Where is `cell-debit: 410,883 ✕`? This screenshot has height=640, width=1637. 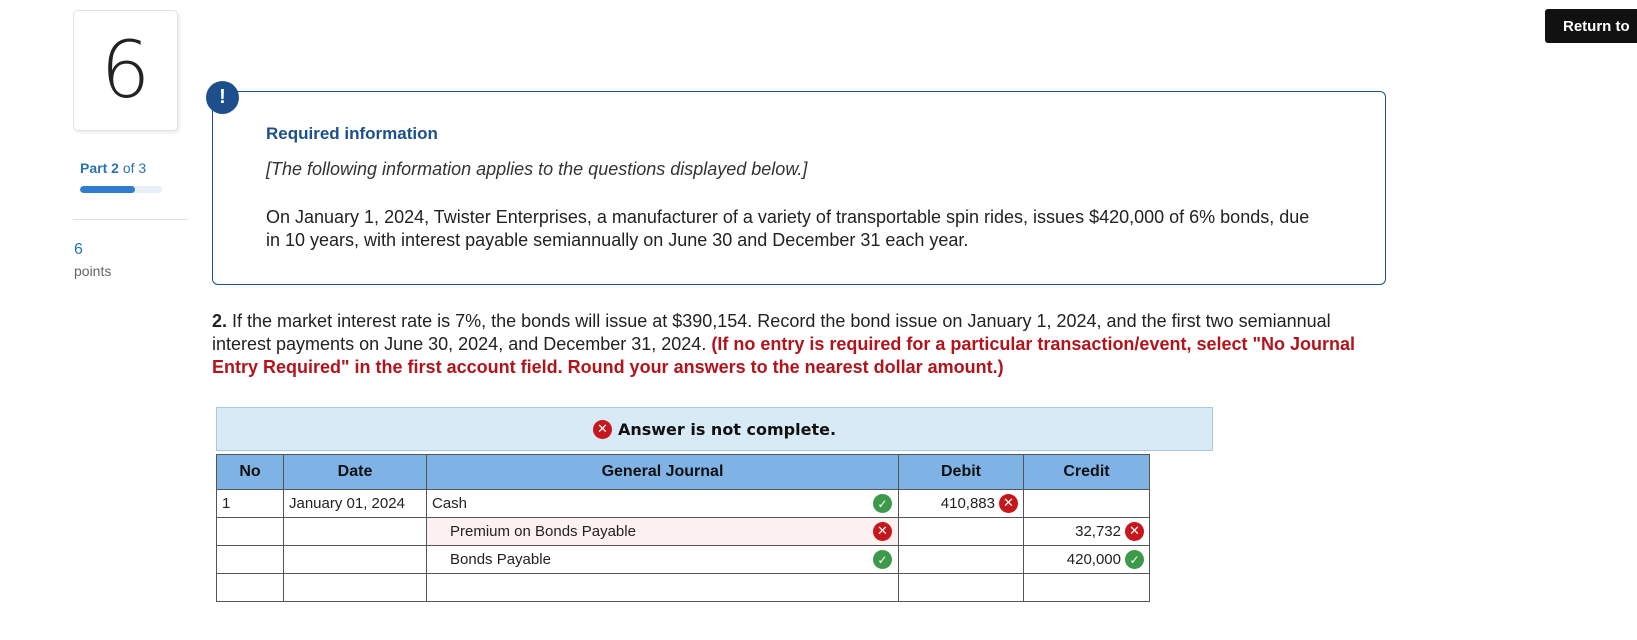 cell-debit: 410,883 ✕ is located at coordinates (961, 503).